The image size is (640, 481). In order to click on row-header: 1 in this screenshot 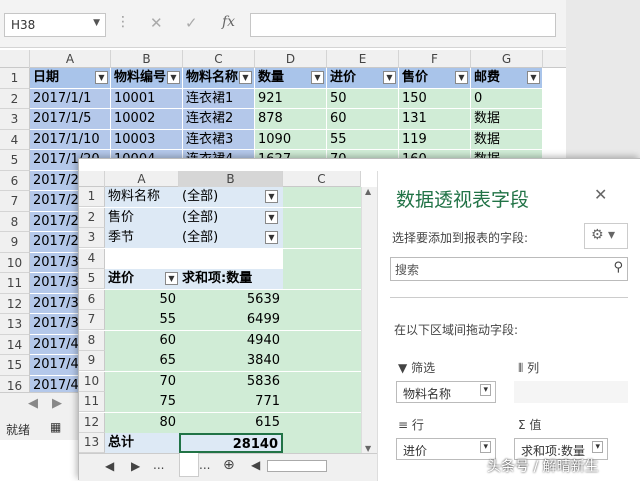, I will do `click(15, 78)`.